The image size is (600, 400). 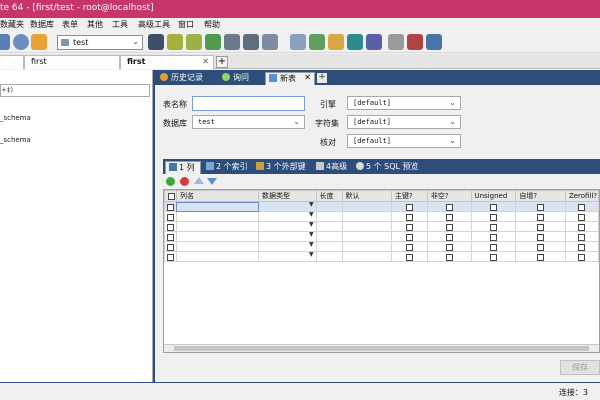 What do you see at coordinates (75, 90) in the screenshot?
I see `filter-input: +‡)` at bounding box center [75, 90].